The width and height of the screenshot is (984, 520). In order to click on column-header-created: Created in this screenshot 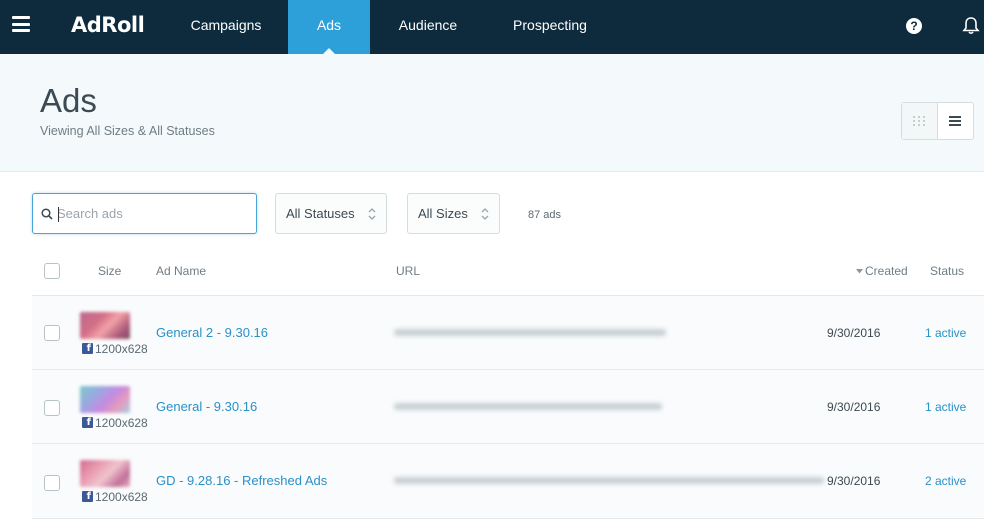, I will do `click(882, 271)`.